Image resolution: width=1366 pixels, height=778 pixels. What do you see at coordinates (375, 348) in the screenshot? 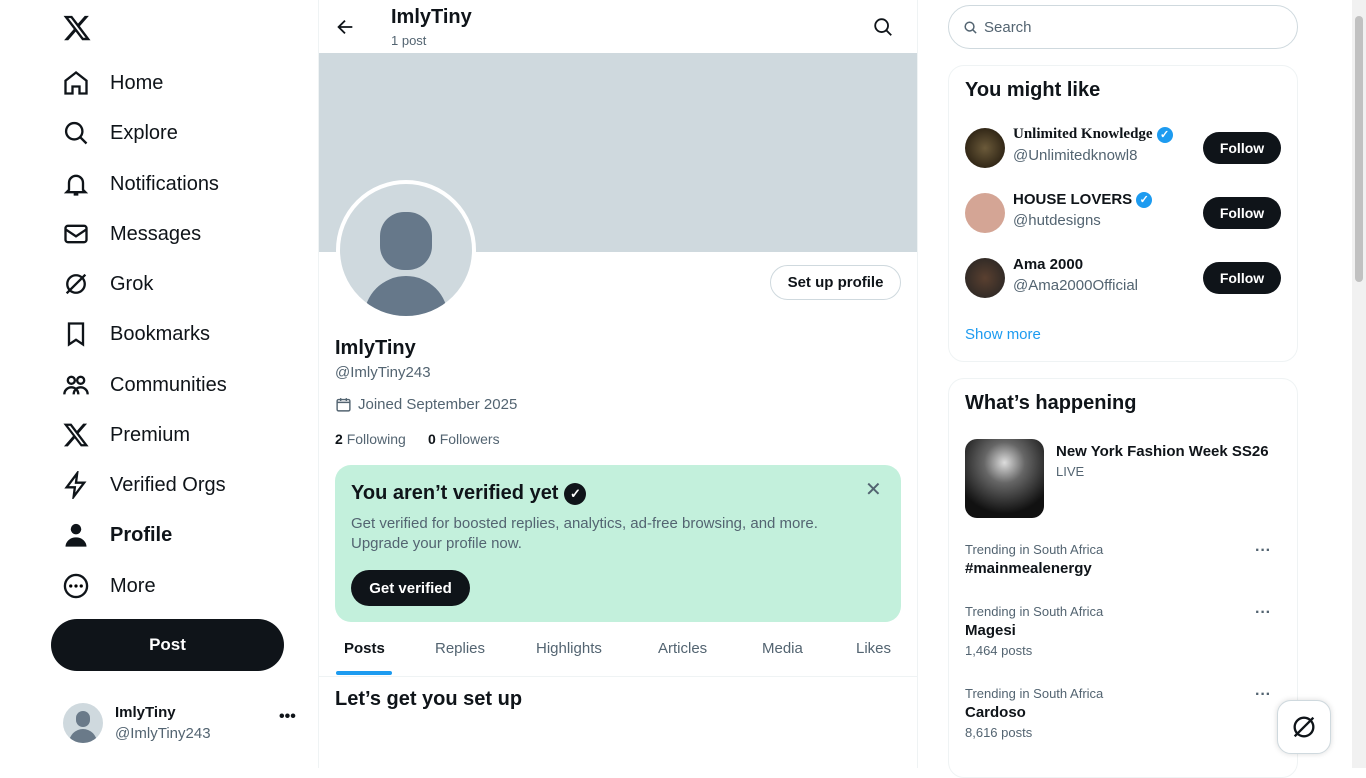
I see `profile-name: ImlyTiny` at bounding box center [375, 348].